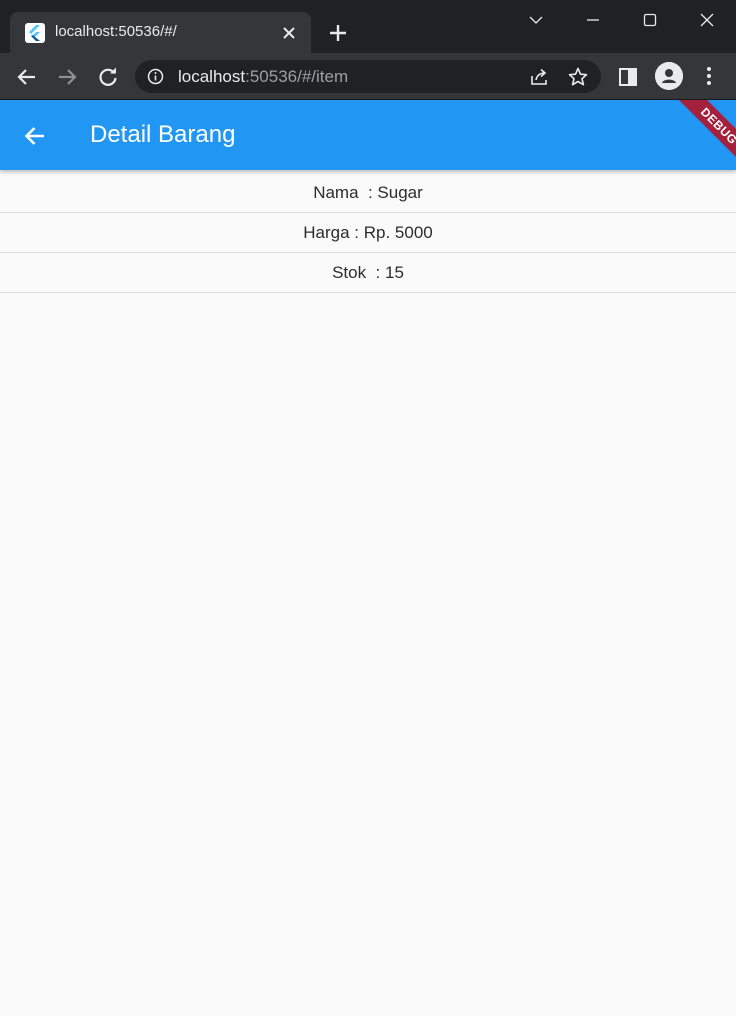 This screenshot has height=1016, width=736. I want to click on url-path: :50536/#/item, so click(297, 76).